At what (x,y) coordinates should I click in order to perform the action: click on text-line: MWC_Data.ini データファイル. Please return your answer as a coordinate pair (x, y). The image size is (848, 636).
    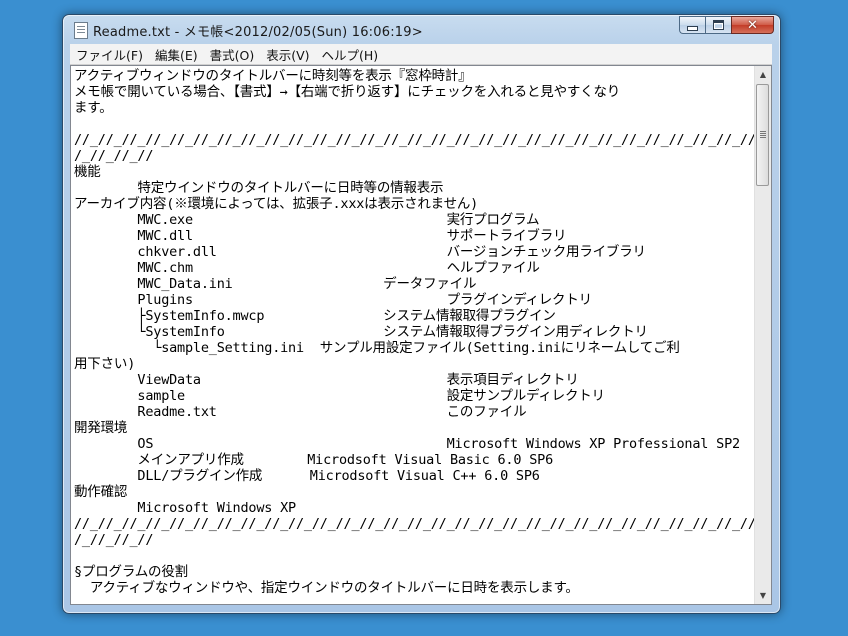
    Looking at the image, I should click on (275, 284).